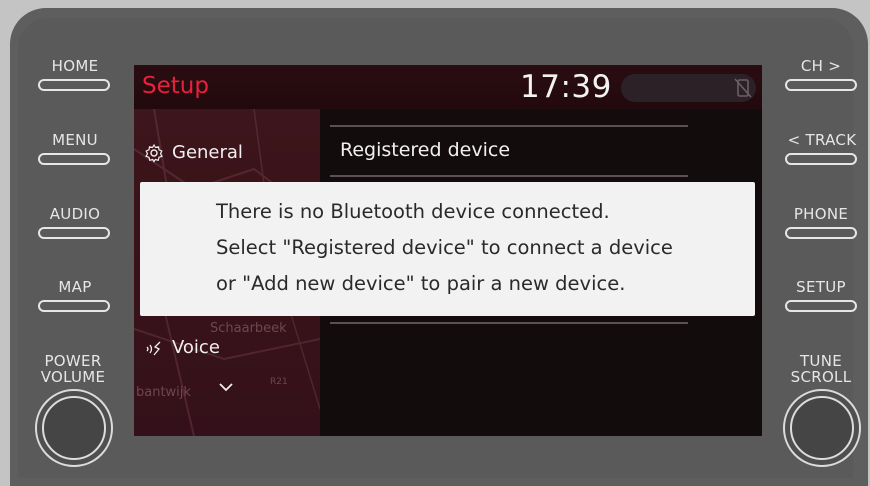 The height and width of the screenshot is (486, 870). I want to click on scroll-label: SCROLL, so click(821, 377).